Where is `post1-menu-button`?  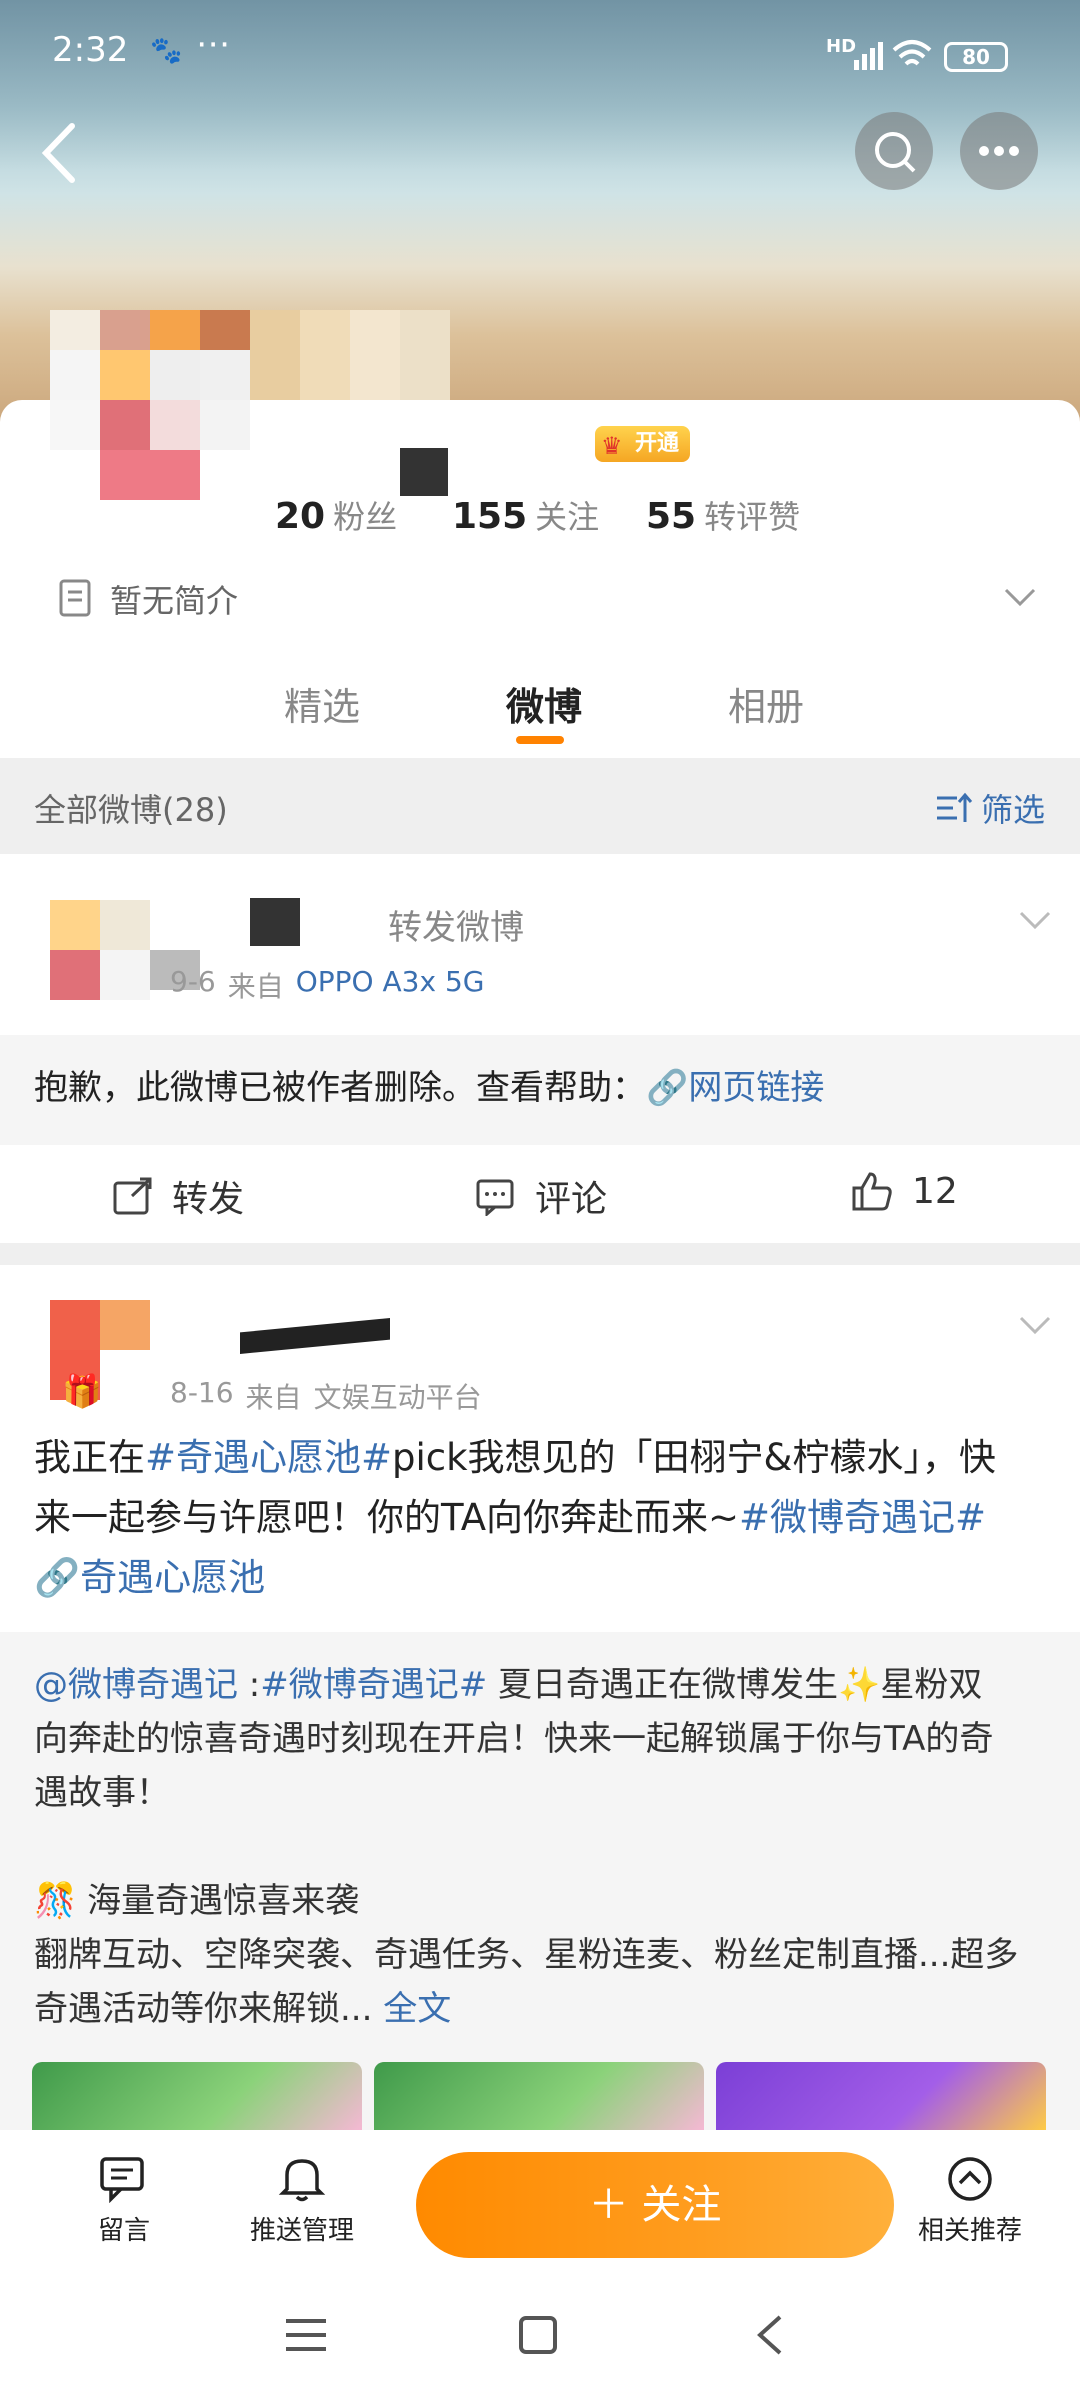 post1-menu-button is located at coordinates (1035, 920).